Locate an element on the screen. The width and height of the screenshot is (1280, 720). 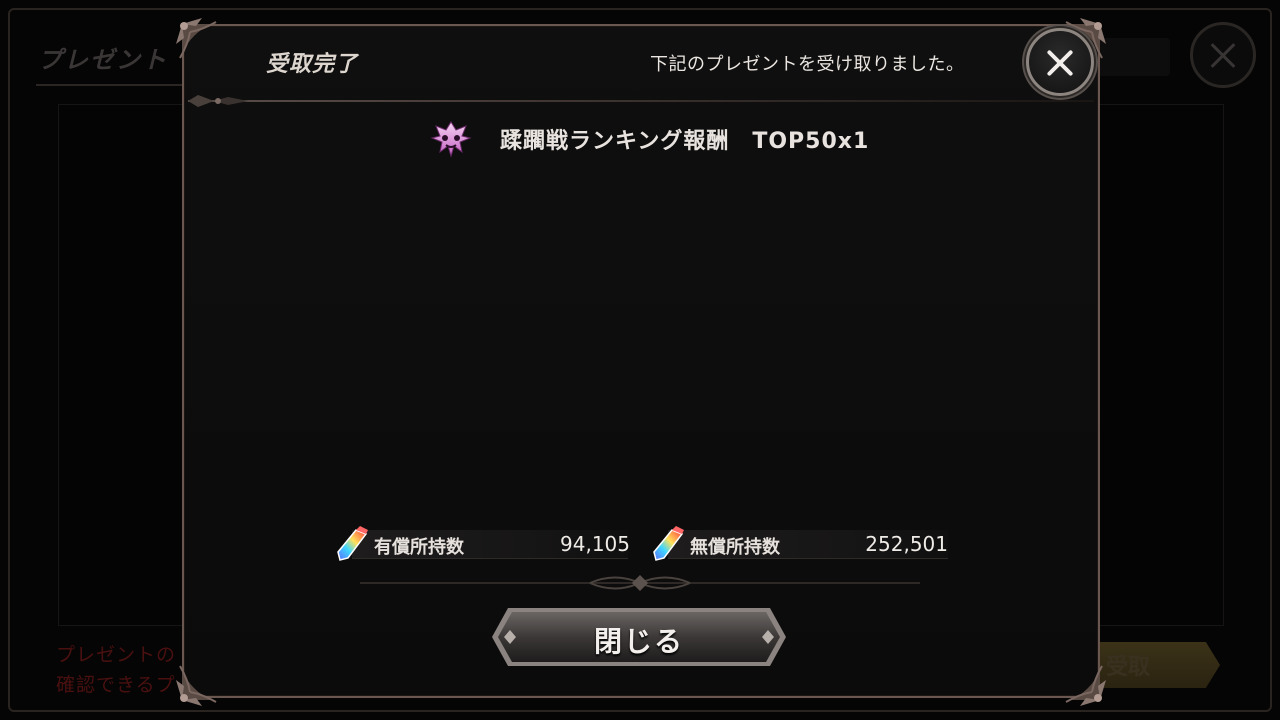
header-divider is located at coordinates (641, 101).